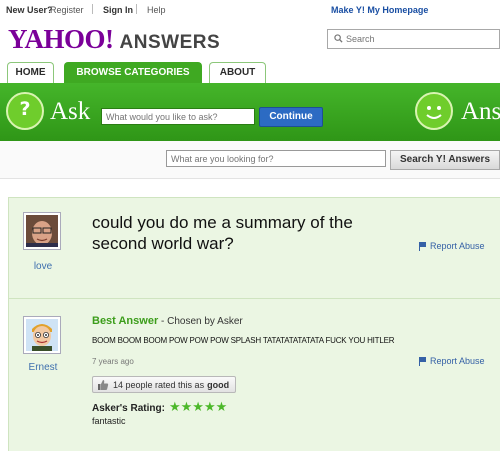 This screenshot has height=451, width=500. I want to click on rate-good-button: 14 people rated this as good, so click(164, 384).